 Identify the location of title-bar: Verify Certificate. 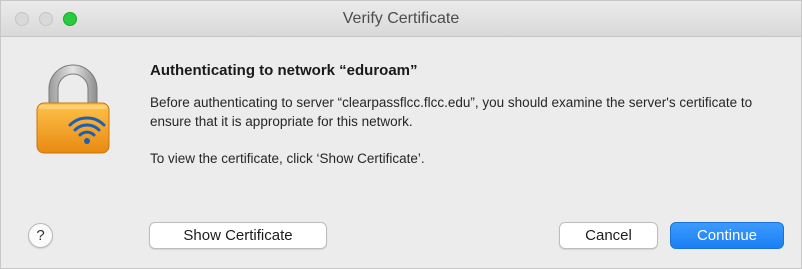
(401, 19).